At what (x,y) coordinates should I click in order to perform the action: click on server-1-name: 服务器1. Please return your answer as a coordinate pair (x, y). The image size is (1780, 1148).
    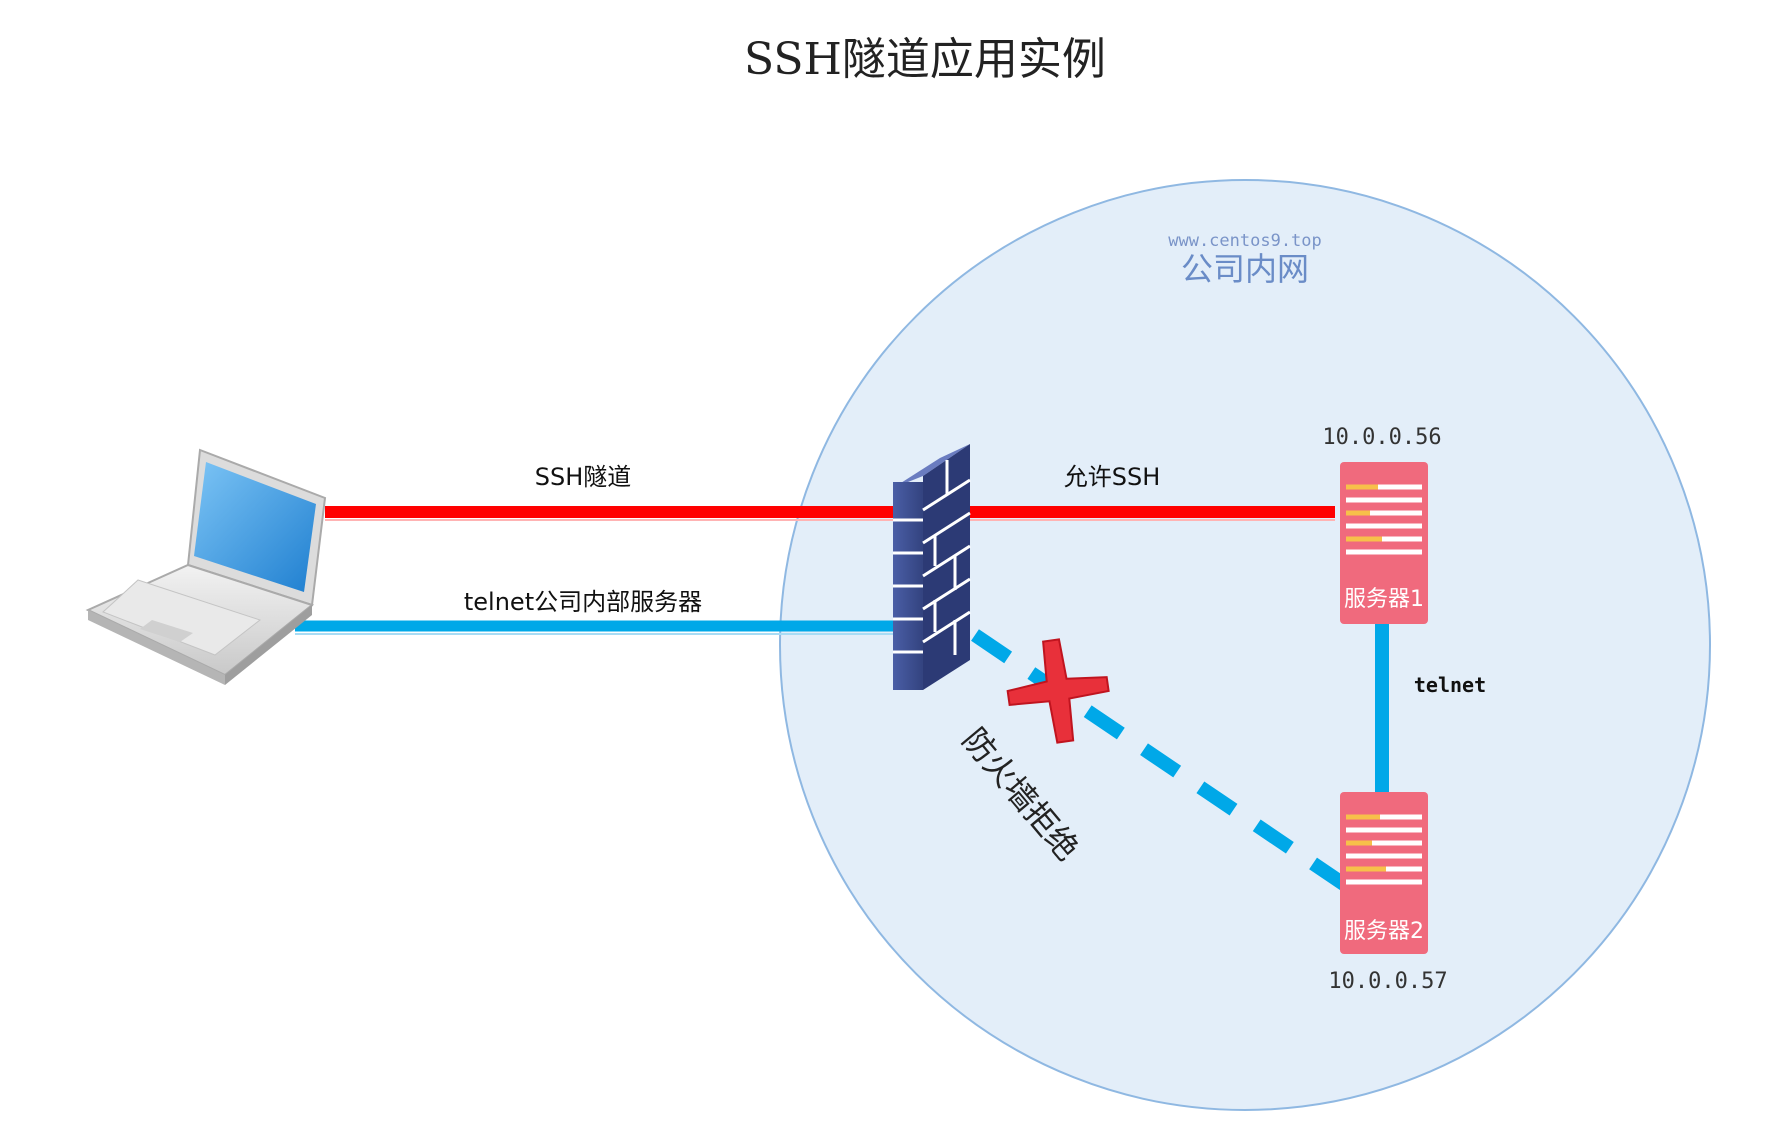
    Looking at the image, I should click on (1384, 599).